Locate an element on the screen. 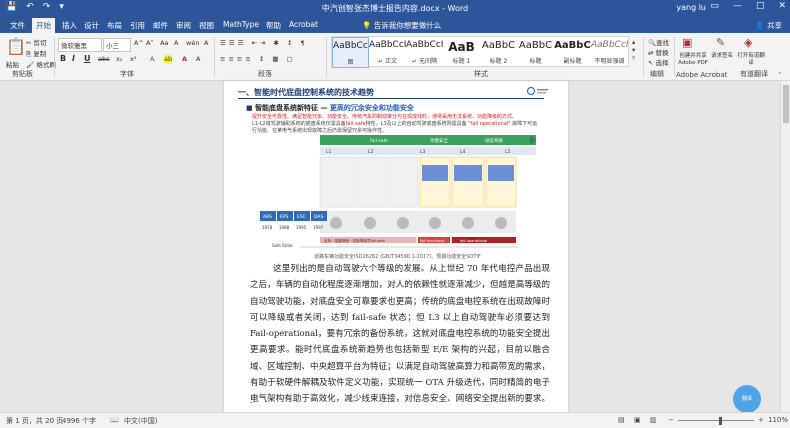 This screenshot has height=428, width=790. pinyin-icon: wén is located at coordinates (192, 43).